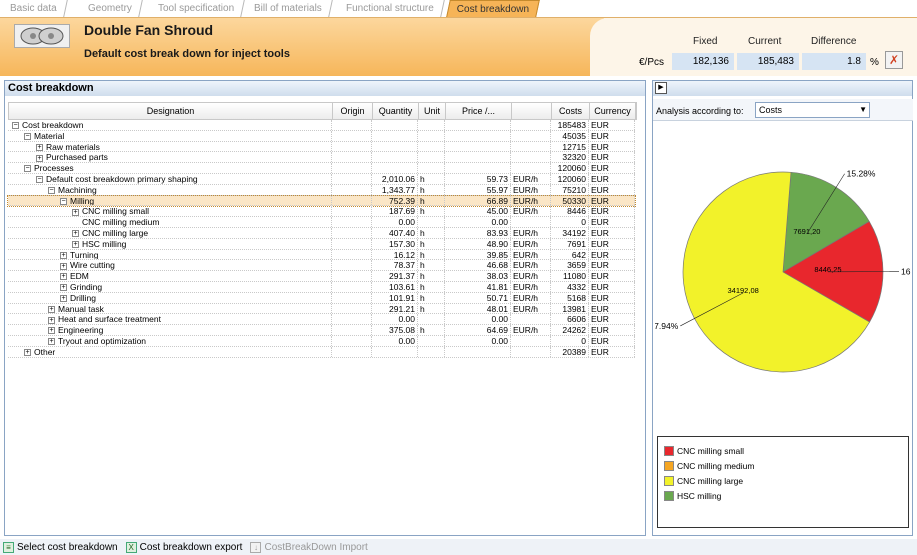 The image size is (917, 555). What do you see at coordinates (431, 157) in the screenshot?
I see `cell-unit` at bounding box center [431, 157].